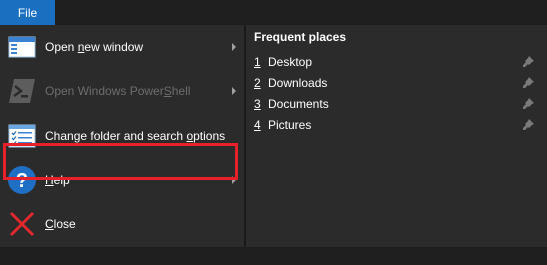 Image resolution: width=547 pixels, height=265 pixels. Describe the element at coordinates (273, 12) in the screenshot. I see `ribbon-tab-bar: File` at that location.